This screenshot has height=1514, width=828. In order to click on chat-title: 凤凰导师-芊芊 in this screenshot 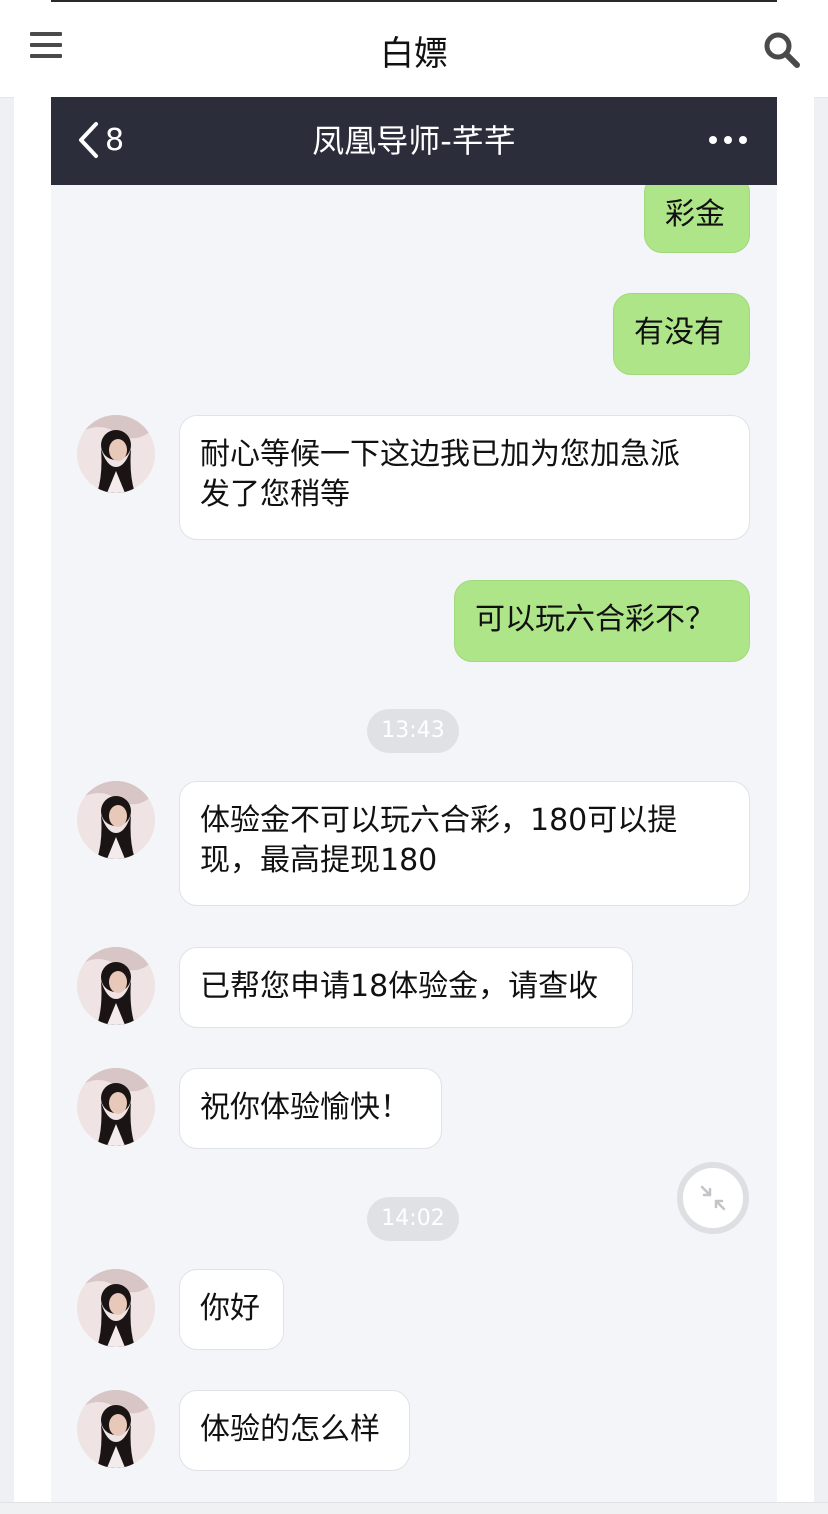, I will do `click(414, 141)`.